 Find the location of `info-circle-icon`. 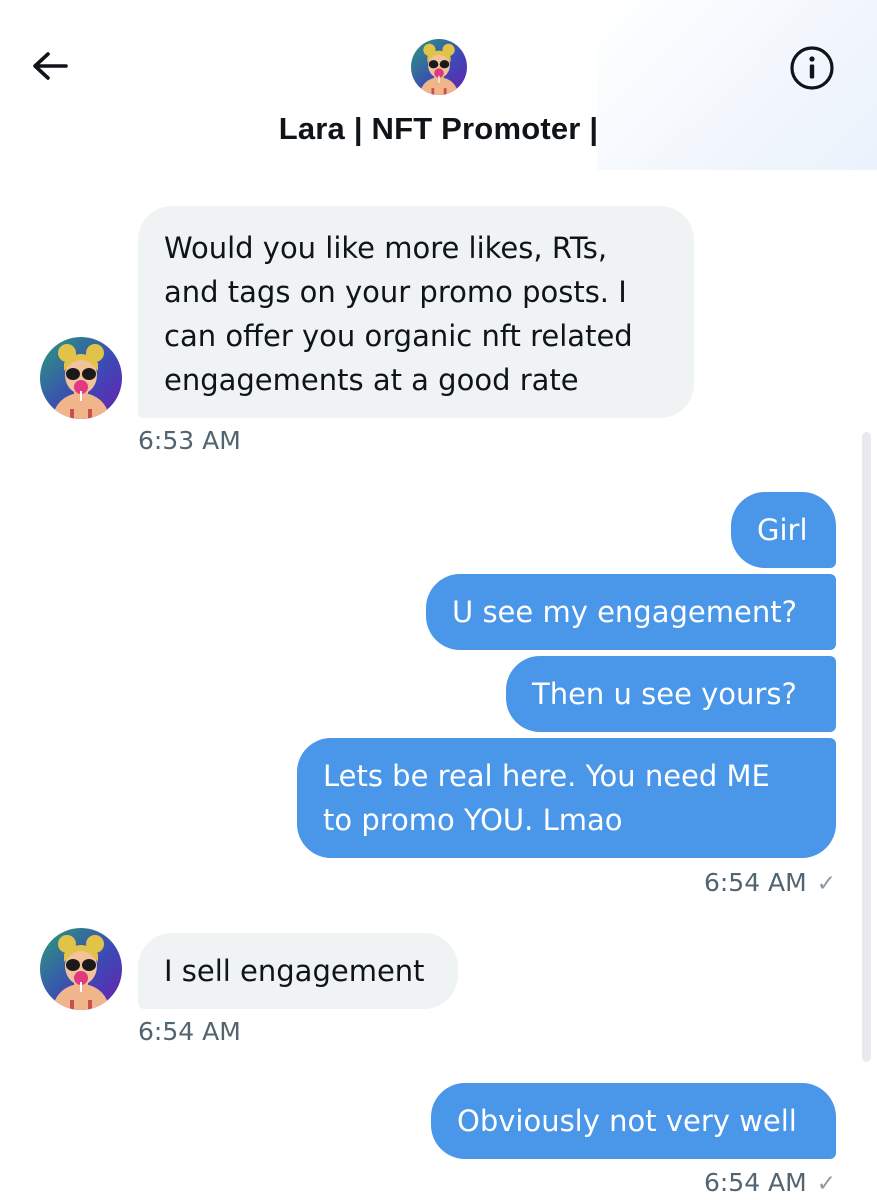

info-circle-icon is located at coordinates (812, 68).